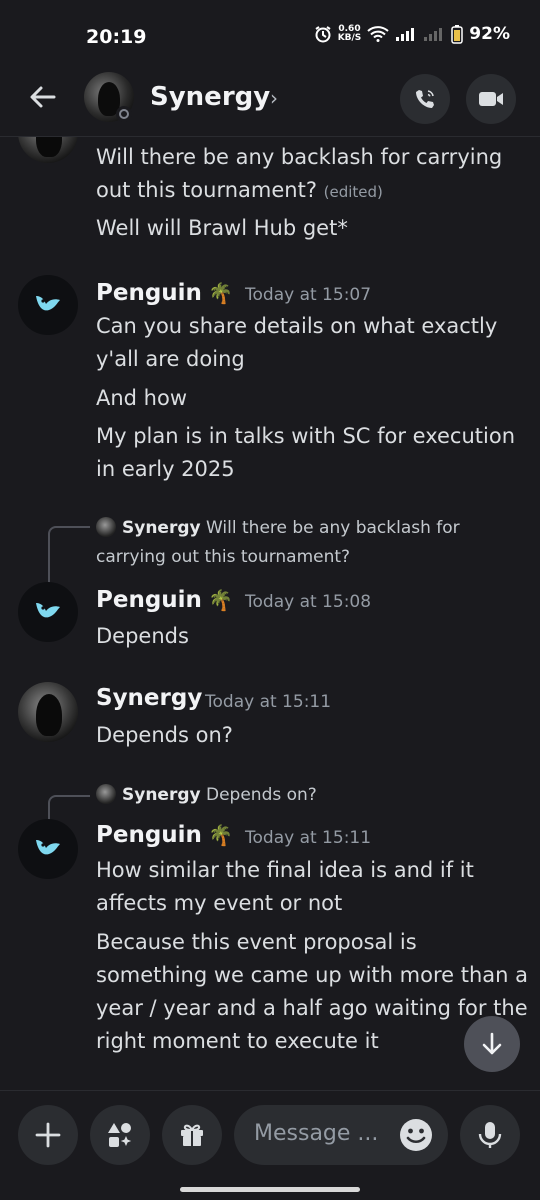 Image resolution: width=540 pixels, height=1200 pixels. I want to click on message-line: right moment to execute it, so click(237, 1041).